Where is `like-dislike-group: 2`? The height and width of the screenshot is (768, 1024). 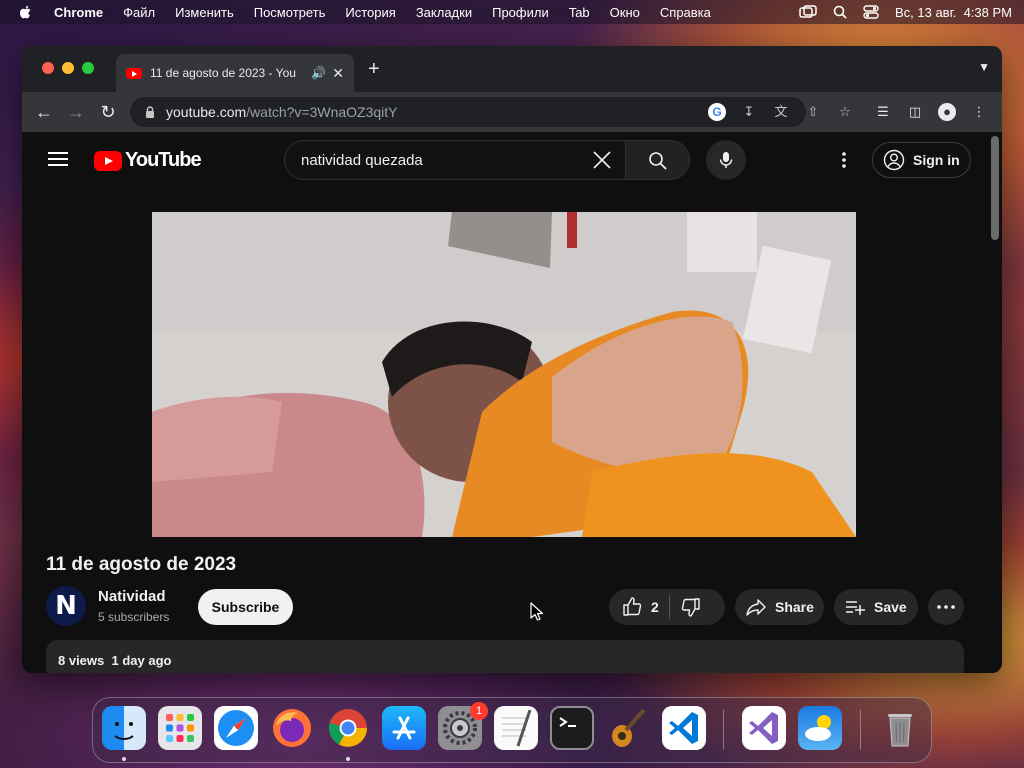
like-dislike-group: 2 is located at coordinates (667, 607).